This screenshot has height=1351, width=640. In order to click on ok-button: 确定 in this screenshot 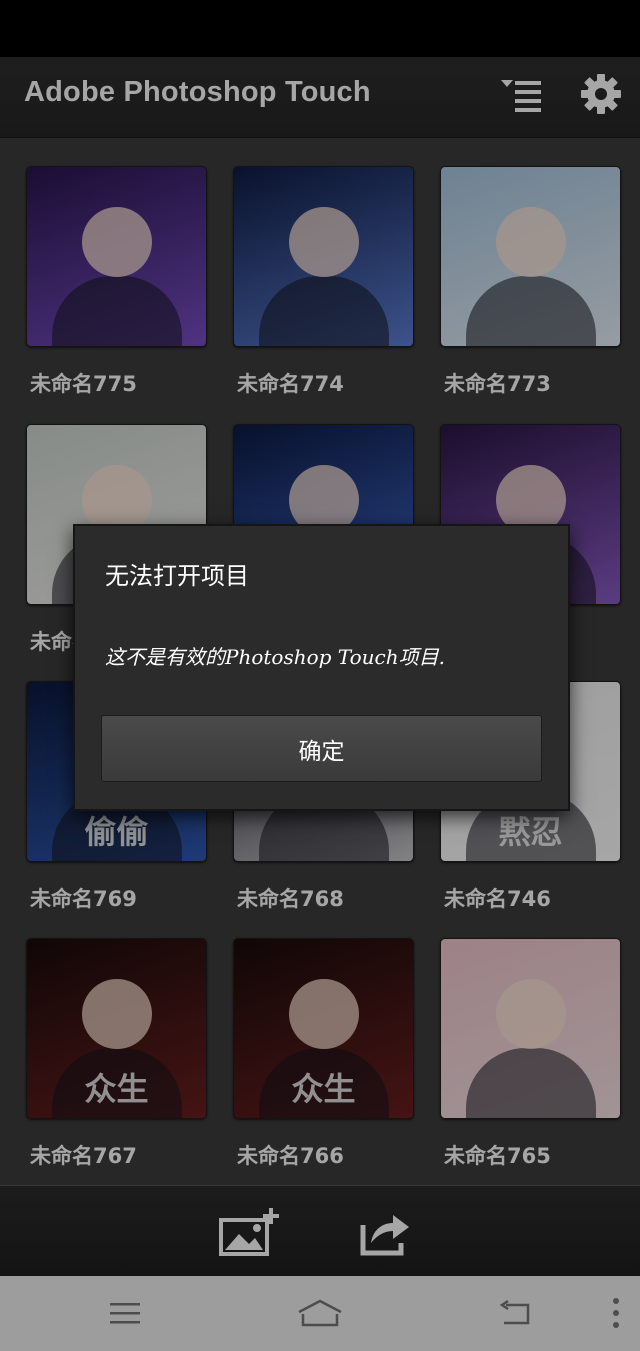, I will do `click(321, 748)`.